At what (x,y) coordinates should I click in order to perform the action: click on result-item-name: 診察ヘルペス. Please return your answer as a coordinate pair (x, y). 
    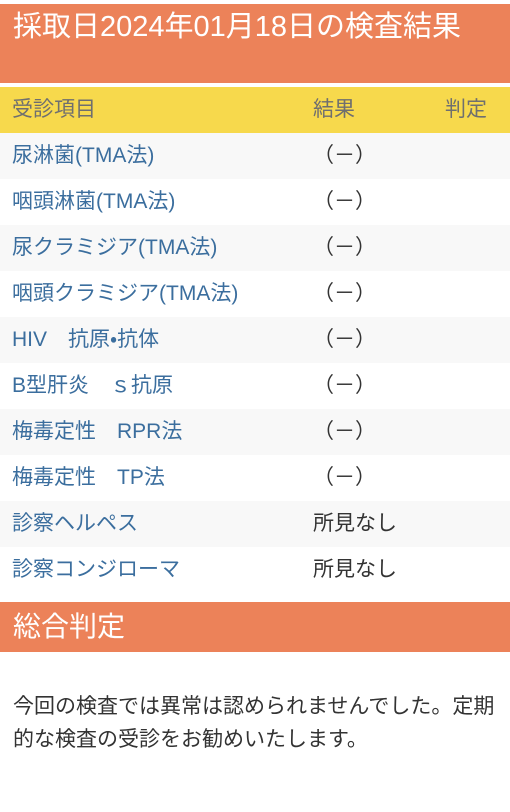
    Looking at the image, I should click on (75, 524).